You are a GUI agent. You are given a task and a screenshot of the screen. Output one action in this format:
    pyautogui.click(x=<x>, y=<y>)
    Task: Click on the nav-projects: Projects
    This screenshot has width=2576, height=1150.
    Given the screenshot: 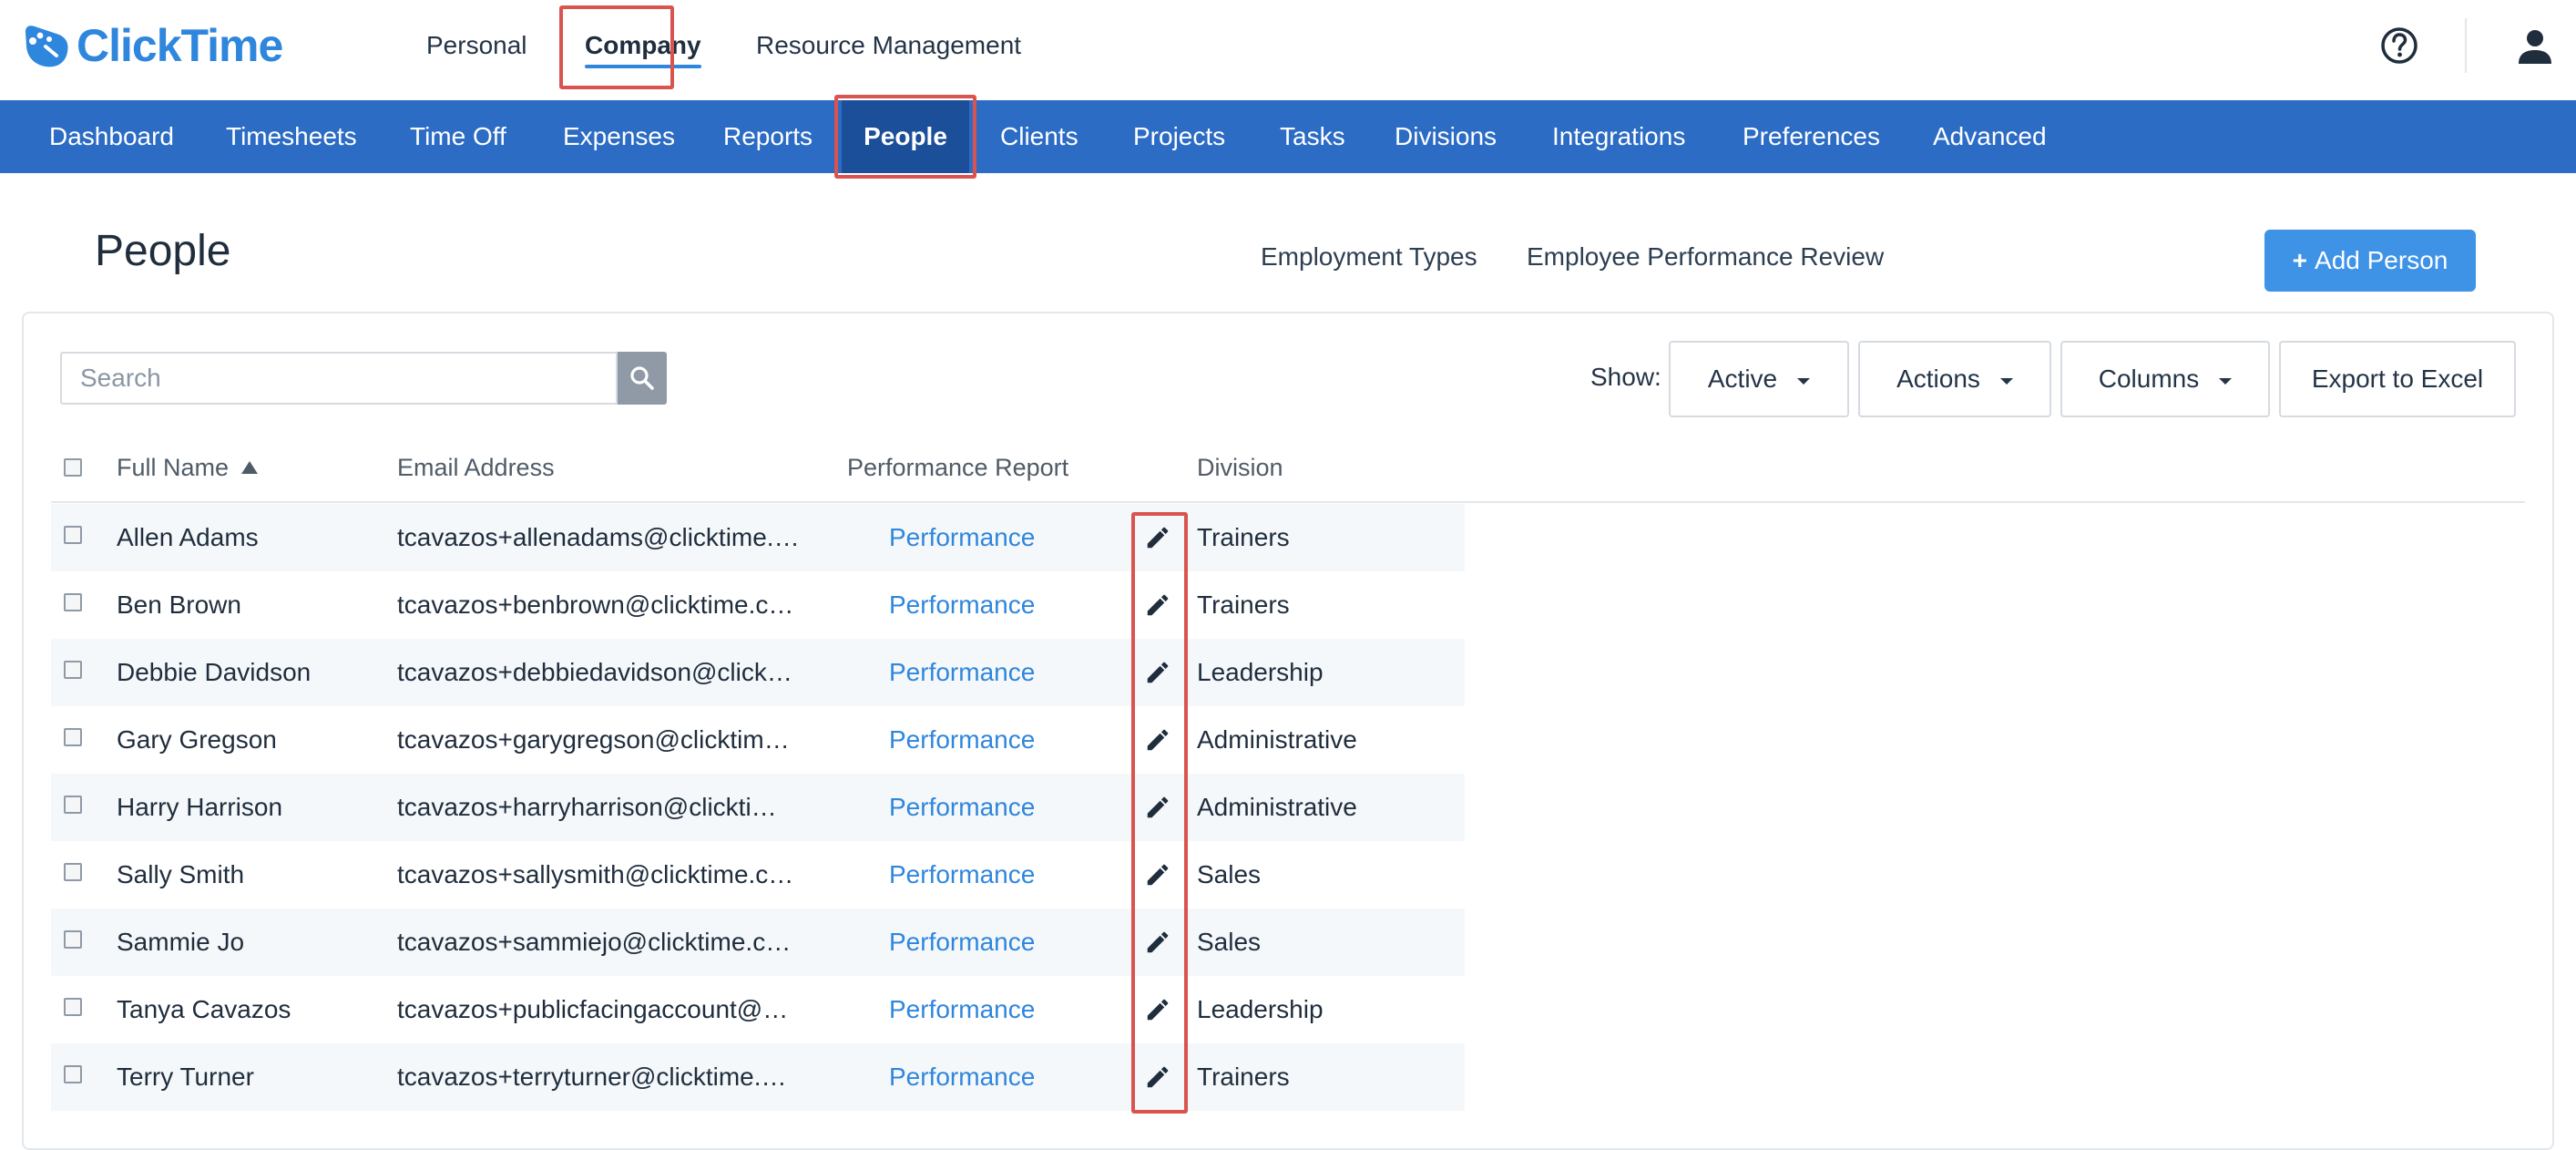 What is the action you would take?
    pyautogui.click(x=1179, y=136)
    